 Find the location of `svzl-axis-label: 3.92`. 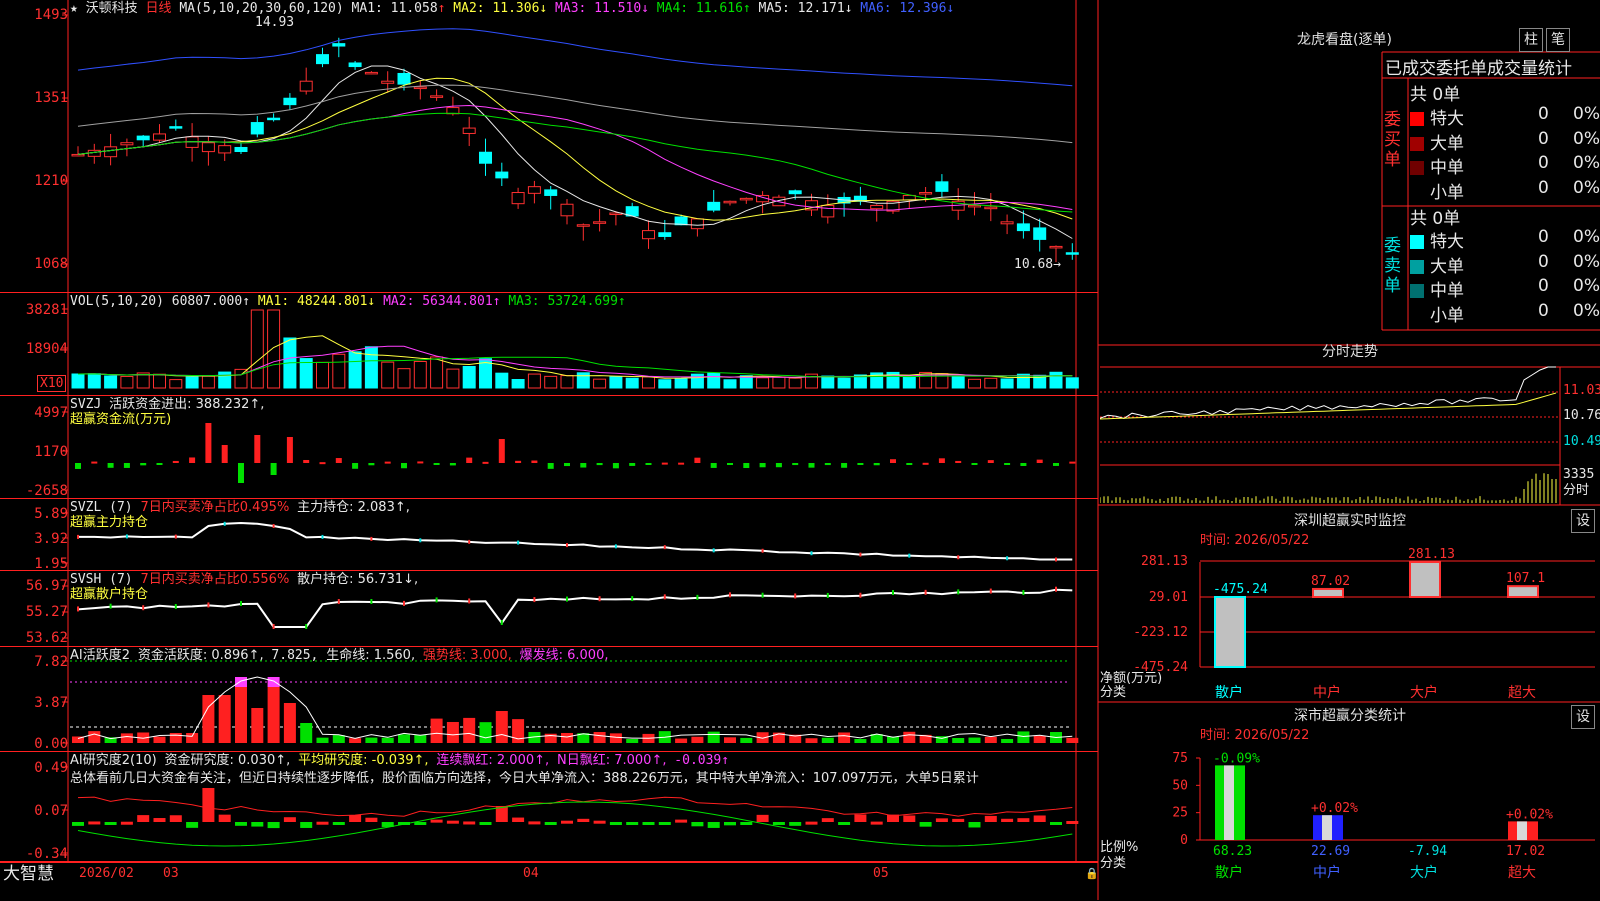

svzl-axis-label: 3.92 is located at coordinates (51, 539).